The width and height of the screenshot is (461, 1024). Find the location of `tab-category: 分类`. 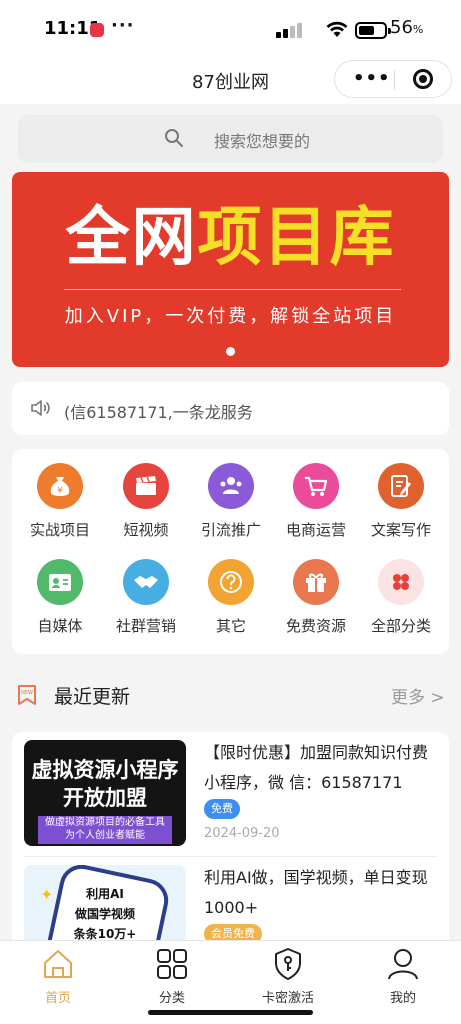

tab-category: 分类 is located at coordinates (172, 976).